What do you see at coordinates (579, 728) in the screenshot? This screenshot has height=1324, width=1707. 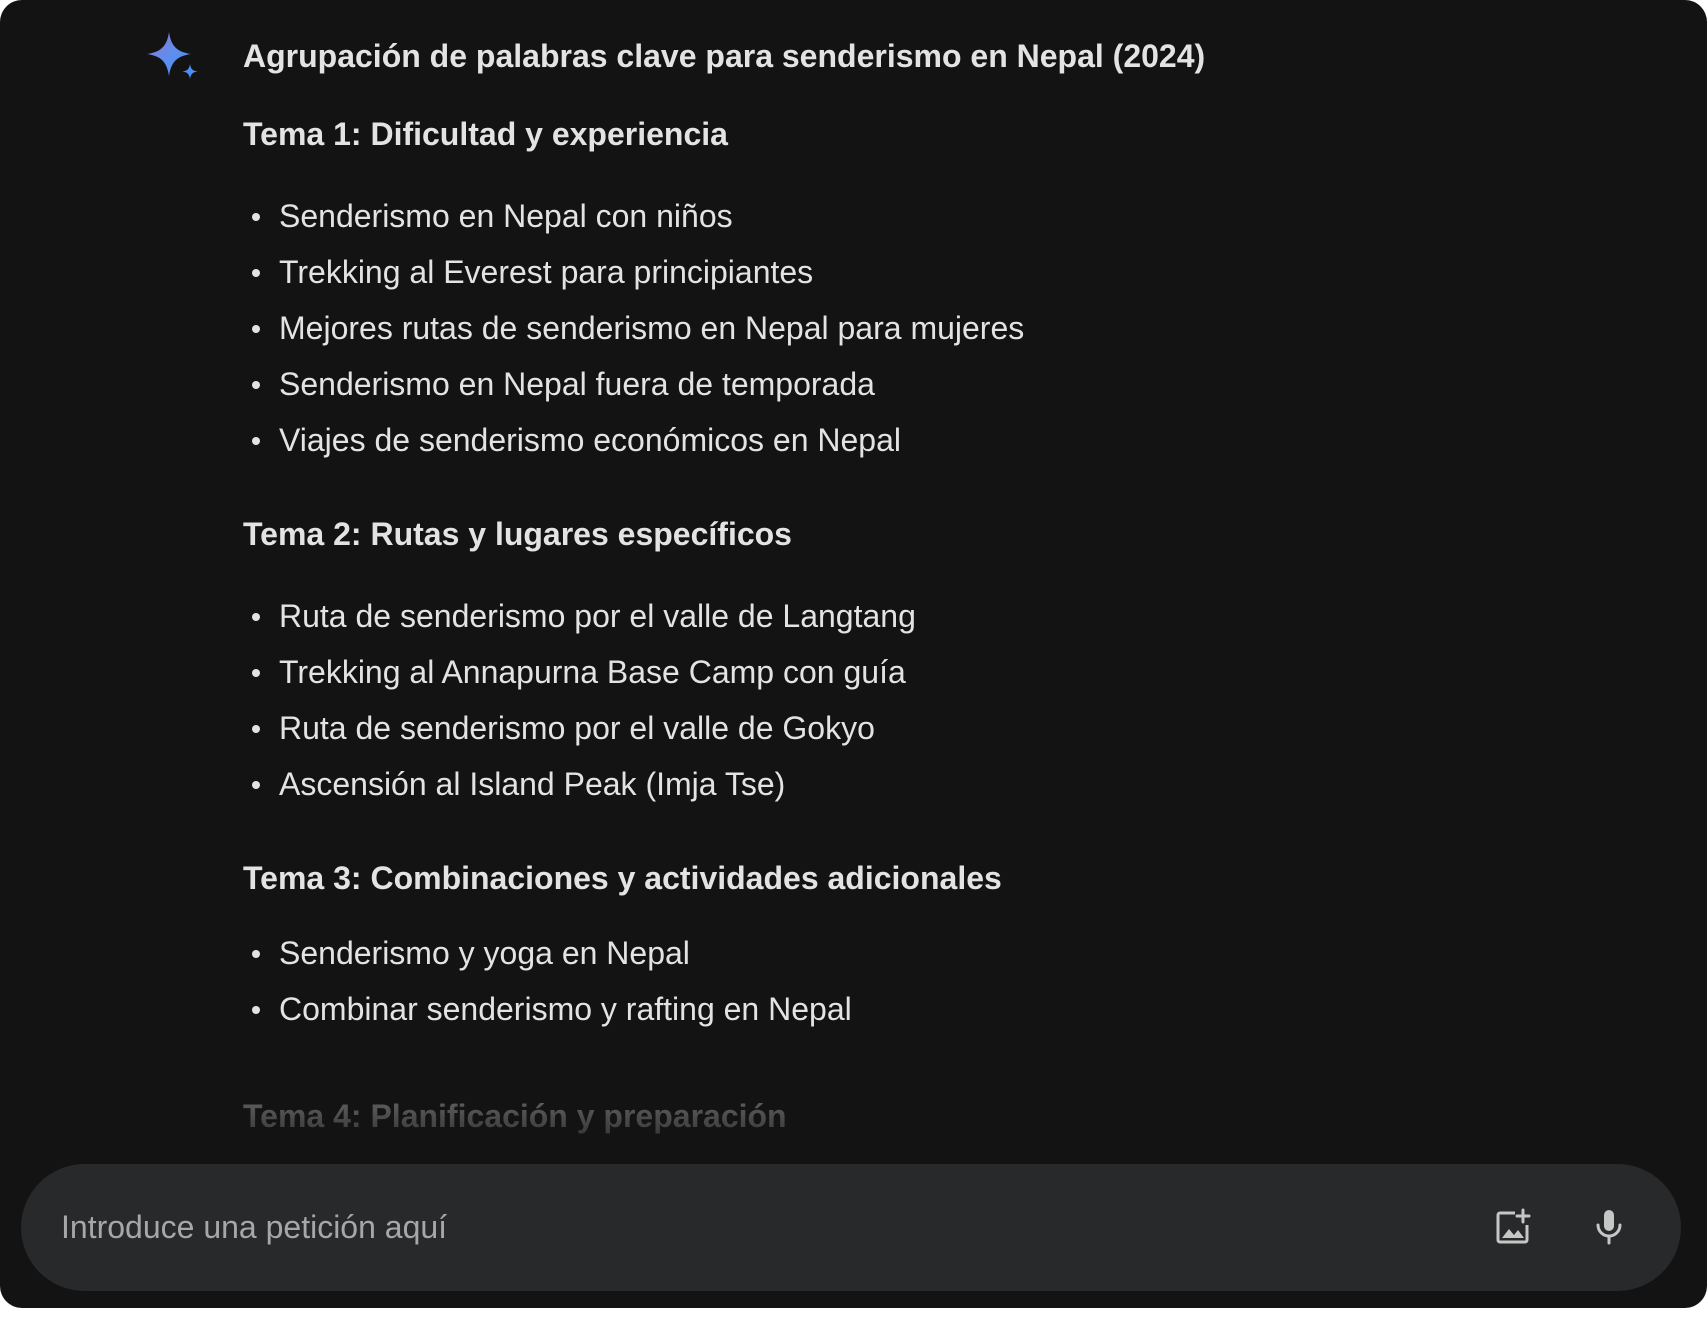 I see `list-item: Ruta de senderismo por el valle de Gokyo` at bounding box center [579, 728].